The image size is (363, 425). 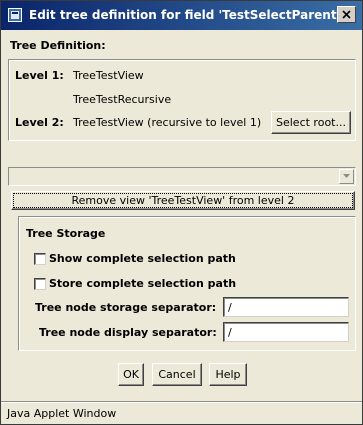 What do you see at coordinates (142, 258) in the screenshot?
I see `show-path-label: Show complete selection path` at bounding box center [142, 258].